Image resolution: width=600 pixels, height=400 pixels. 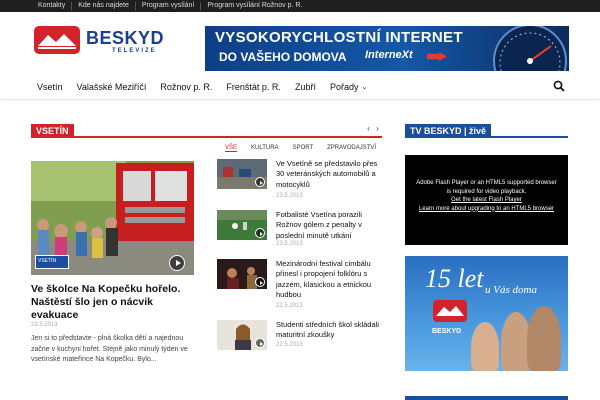 What do you see at coordinates (530, 48) in the screenshot?
I see `speedometer-icon` at bounding box center [530, 48].